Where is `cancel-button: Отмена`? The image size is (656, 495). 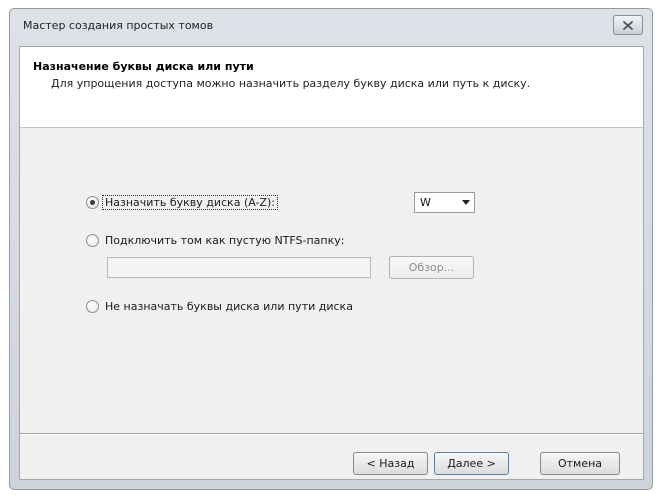
cancel-button: Отмена is located at coordinates (580, 463).